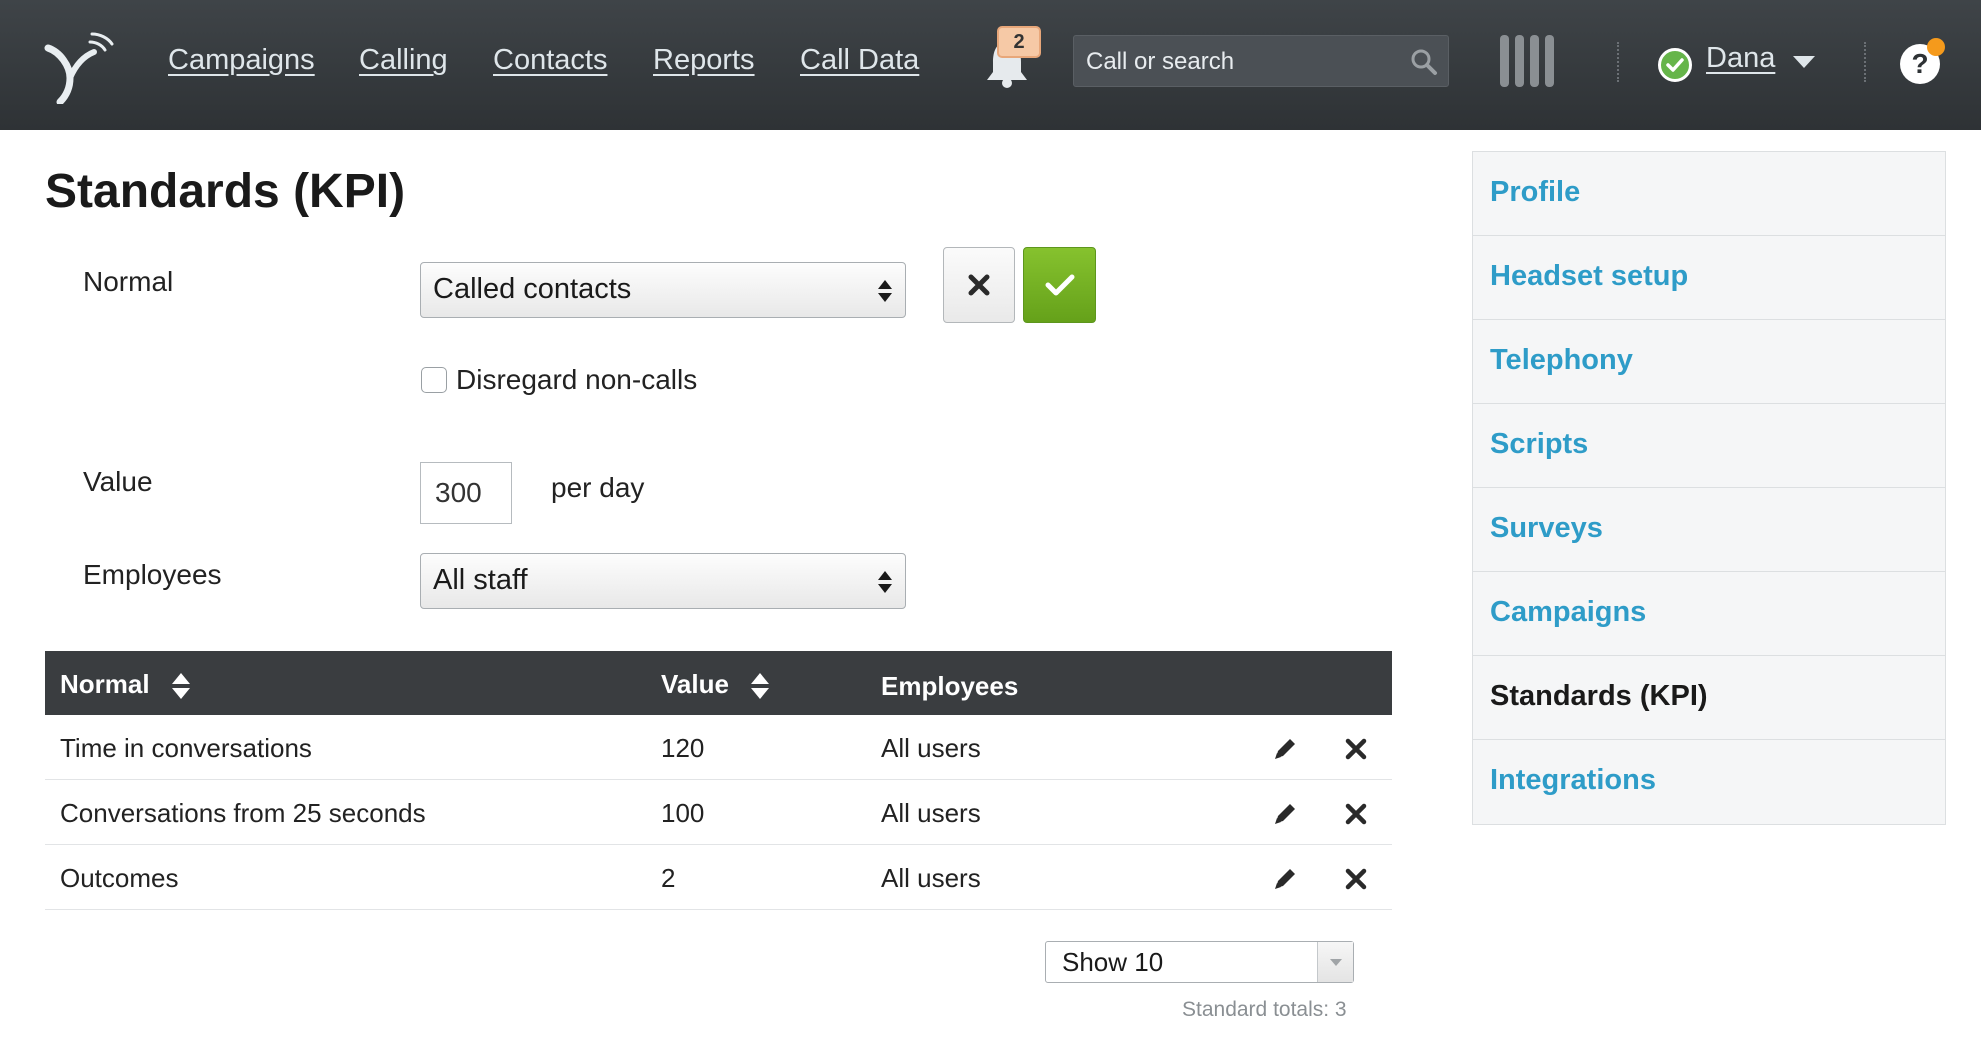 The width and height of the screenshot is (1981, 1047). What do you see at coordinates (1335, 962) in the screenshot?
I see `chevron-down-icon` at bounding box center [1335, 962].